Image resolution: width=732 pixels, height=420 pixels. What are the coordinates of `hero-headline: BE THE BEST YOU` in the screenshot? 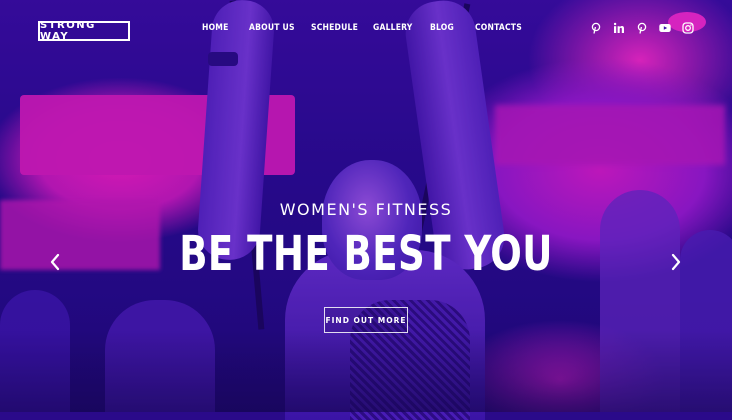 It's located at (366, 254).